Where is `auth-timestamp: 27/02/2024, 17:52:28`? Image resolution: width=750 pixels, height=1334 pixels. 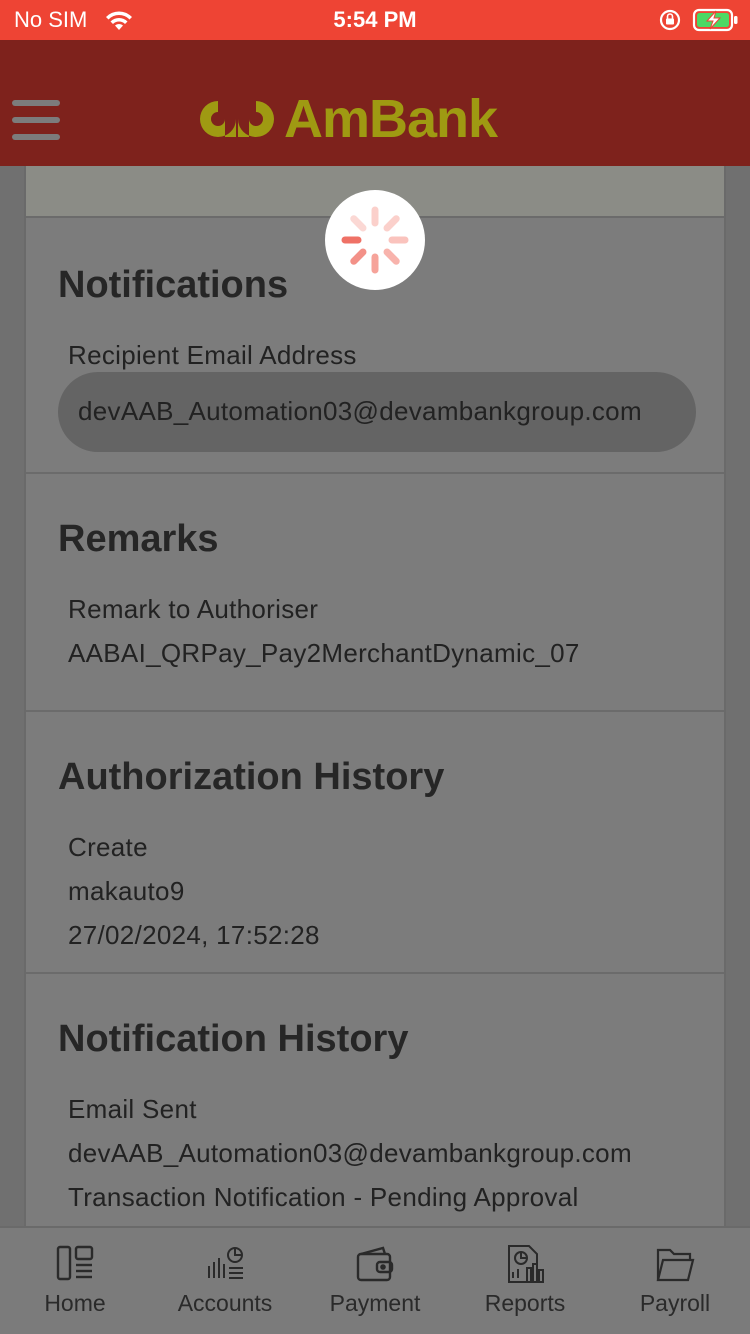 auth-timestamp: 27/02/2024, 17:52:28 is located at coordinates (194, 935).